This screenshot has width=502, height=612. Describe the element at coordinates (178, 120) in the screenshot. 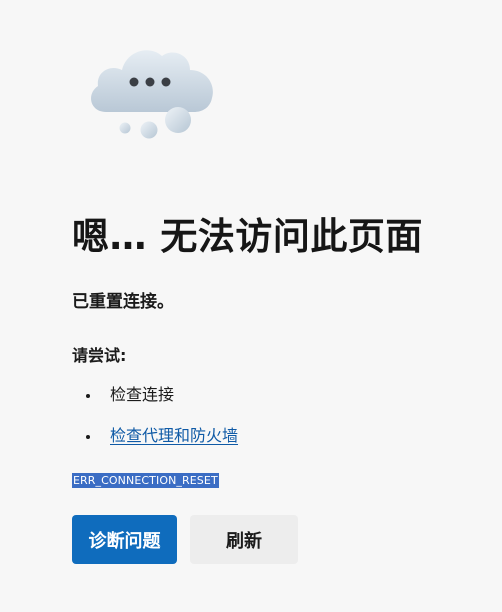

I see `bubble-large` at that location.